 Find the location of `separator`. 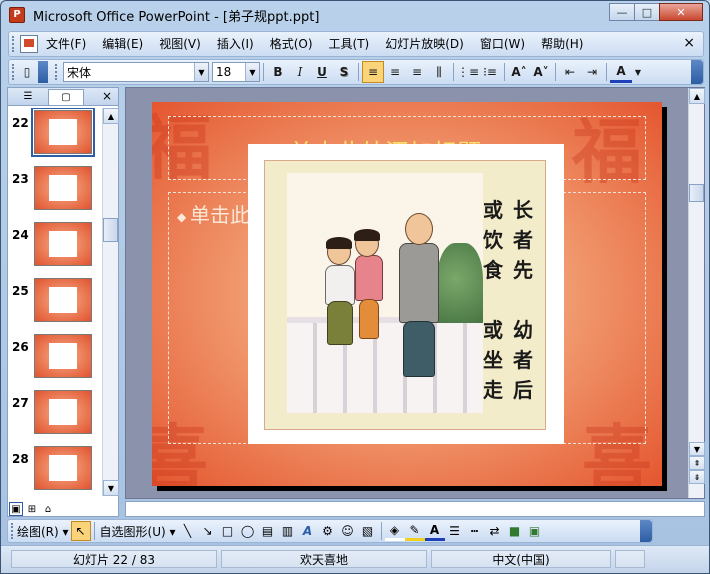

separator is located at coordinates (358, 72).